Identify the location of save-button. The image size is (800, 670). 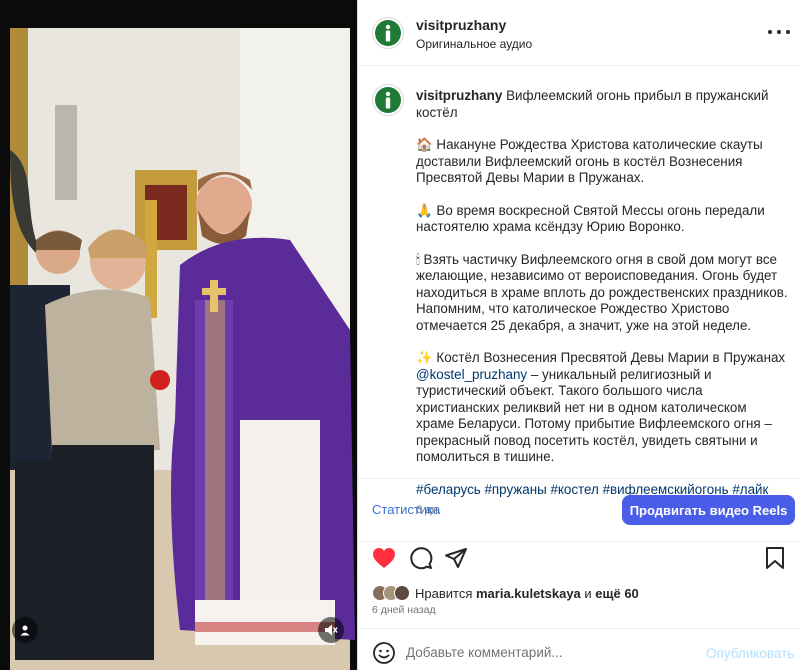
(775, 558).